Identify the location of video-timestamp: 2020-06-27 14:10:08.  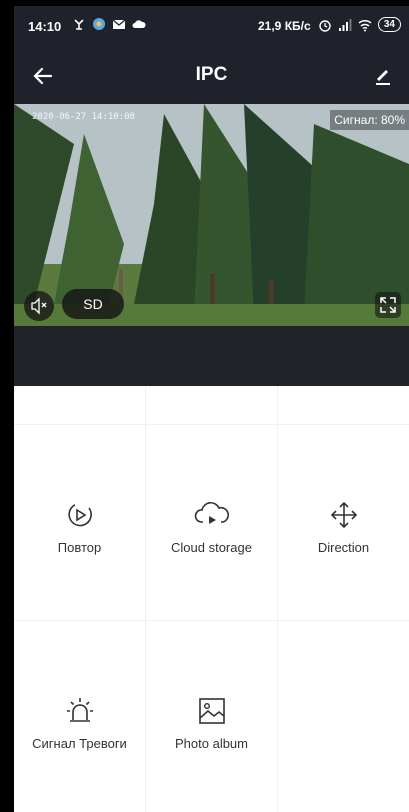
(83, 117).